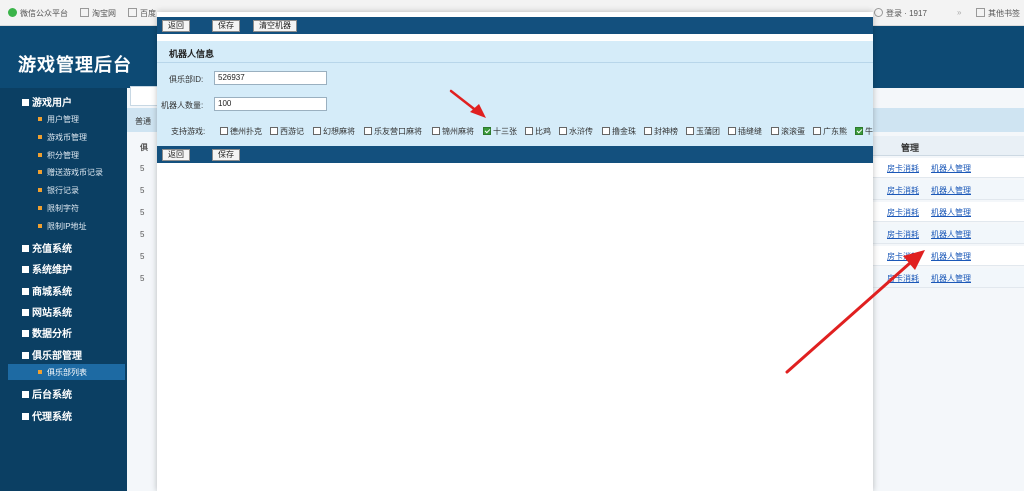 The image size is (1024, 491). What do you see at coordinates (47, 247) in the screenshot?
I see `sidebar-group-recharge: 充值系统` at bounding box center [47, 247].